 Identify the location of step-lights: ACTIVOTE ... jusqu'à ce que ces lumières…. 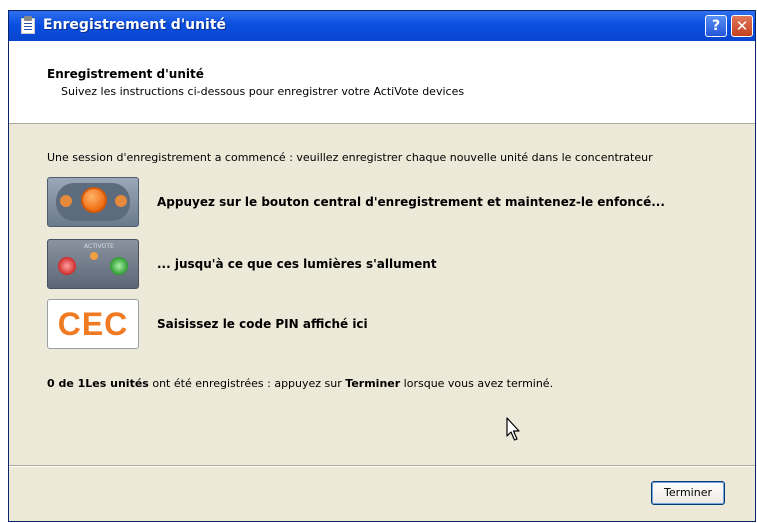
(387, 264).